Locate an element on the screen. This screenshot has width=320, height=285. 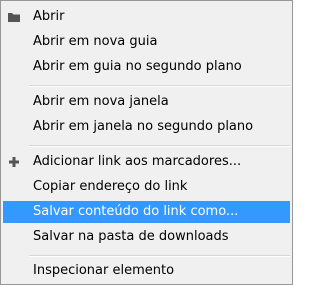
menu-item-open-background-tab: Abrir em guia no segundo plano is located at coordinates (146, 67).